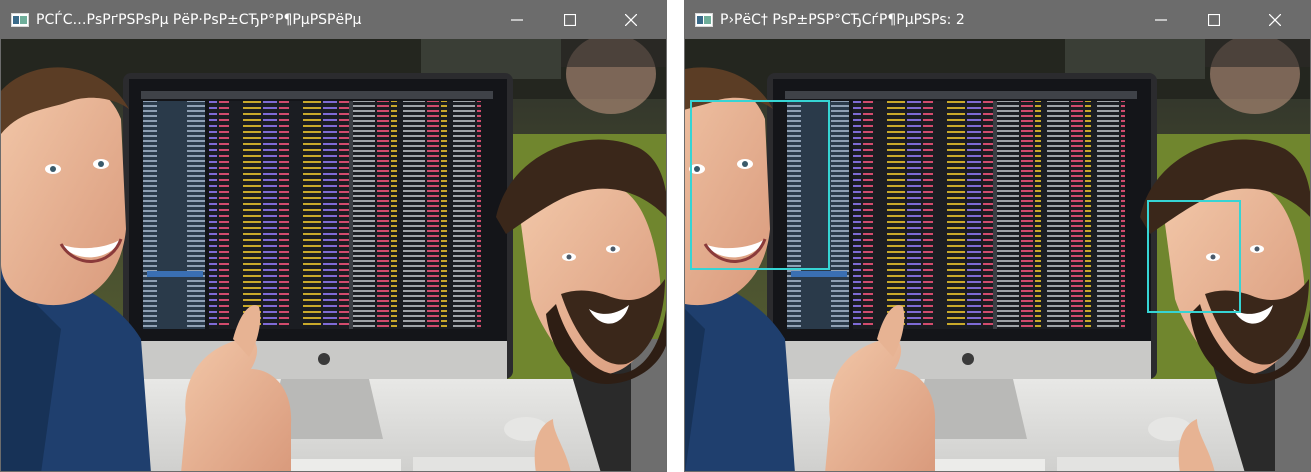 The image size is (1311, 472). What do you see at coordinates (997, 20) in the screenshot?
I see `titlebar: Р›РёС† РѕР±РЅР°СЂСѓР¶РµРЅРѕ: 2` at bounding box center [997, 20].